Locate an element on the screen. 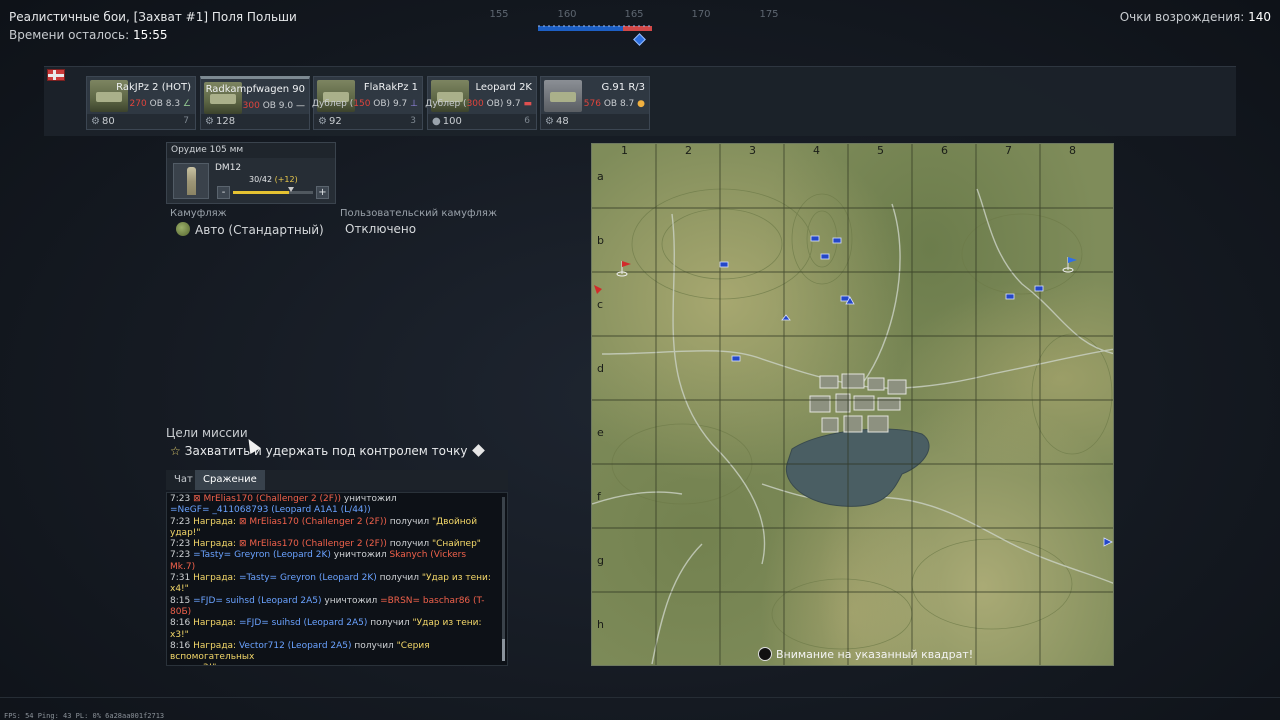  map-row-label: e is located at coordinates (600, 432).